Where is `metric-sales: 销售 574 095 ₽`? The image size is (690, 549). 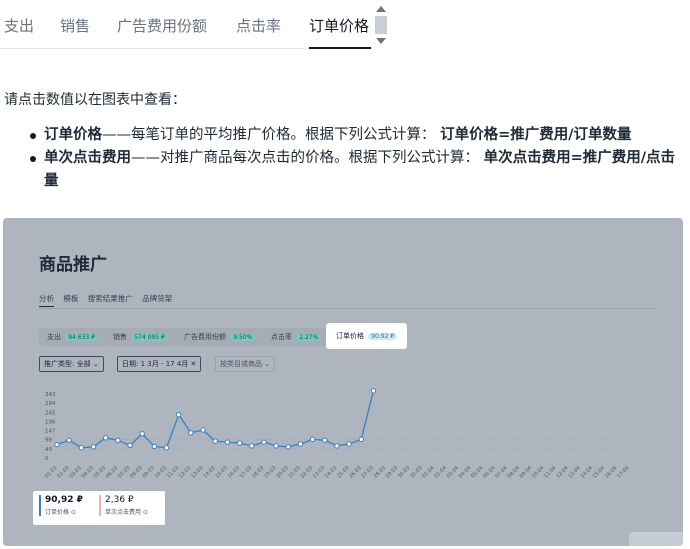
metric-sales: 销售 574 095 ₽ is located at coordinates (140, 337).